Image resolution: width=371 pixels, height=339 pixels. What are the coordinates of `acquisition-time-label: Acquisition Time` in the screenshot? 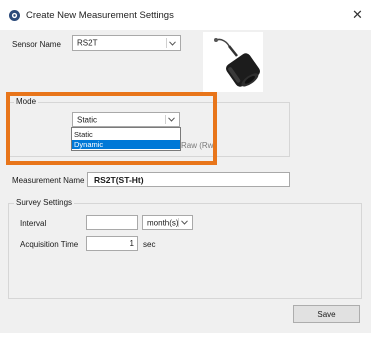 It's located at (49, 244).